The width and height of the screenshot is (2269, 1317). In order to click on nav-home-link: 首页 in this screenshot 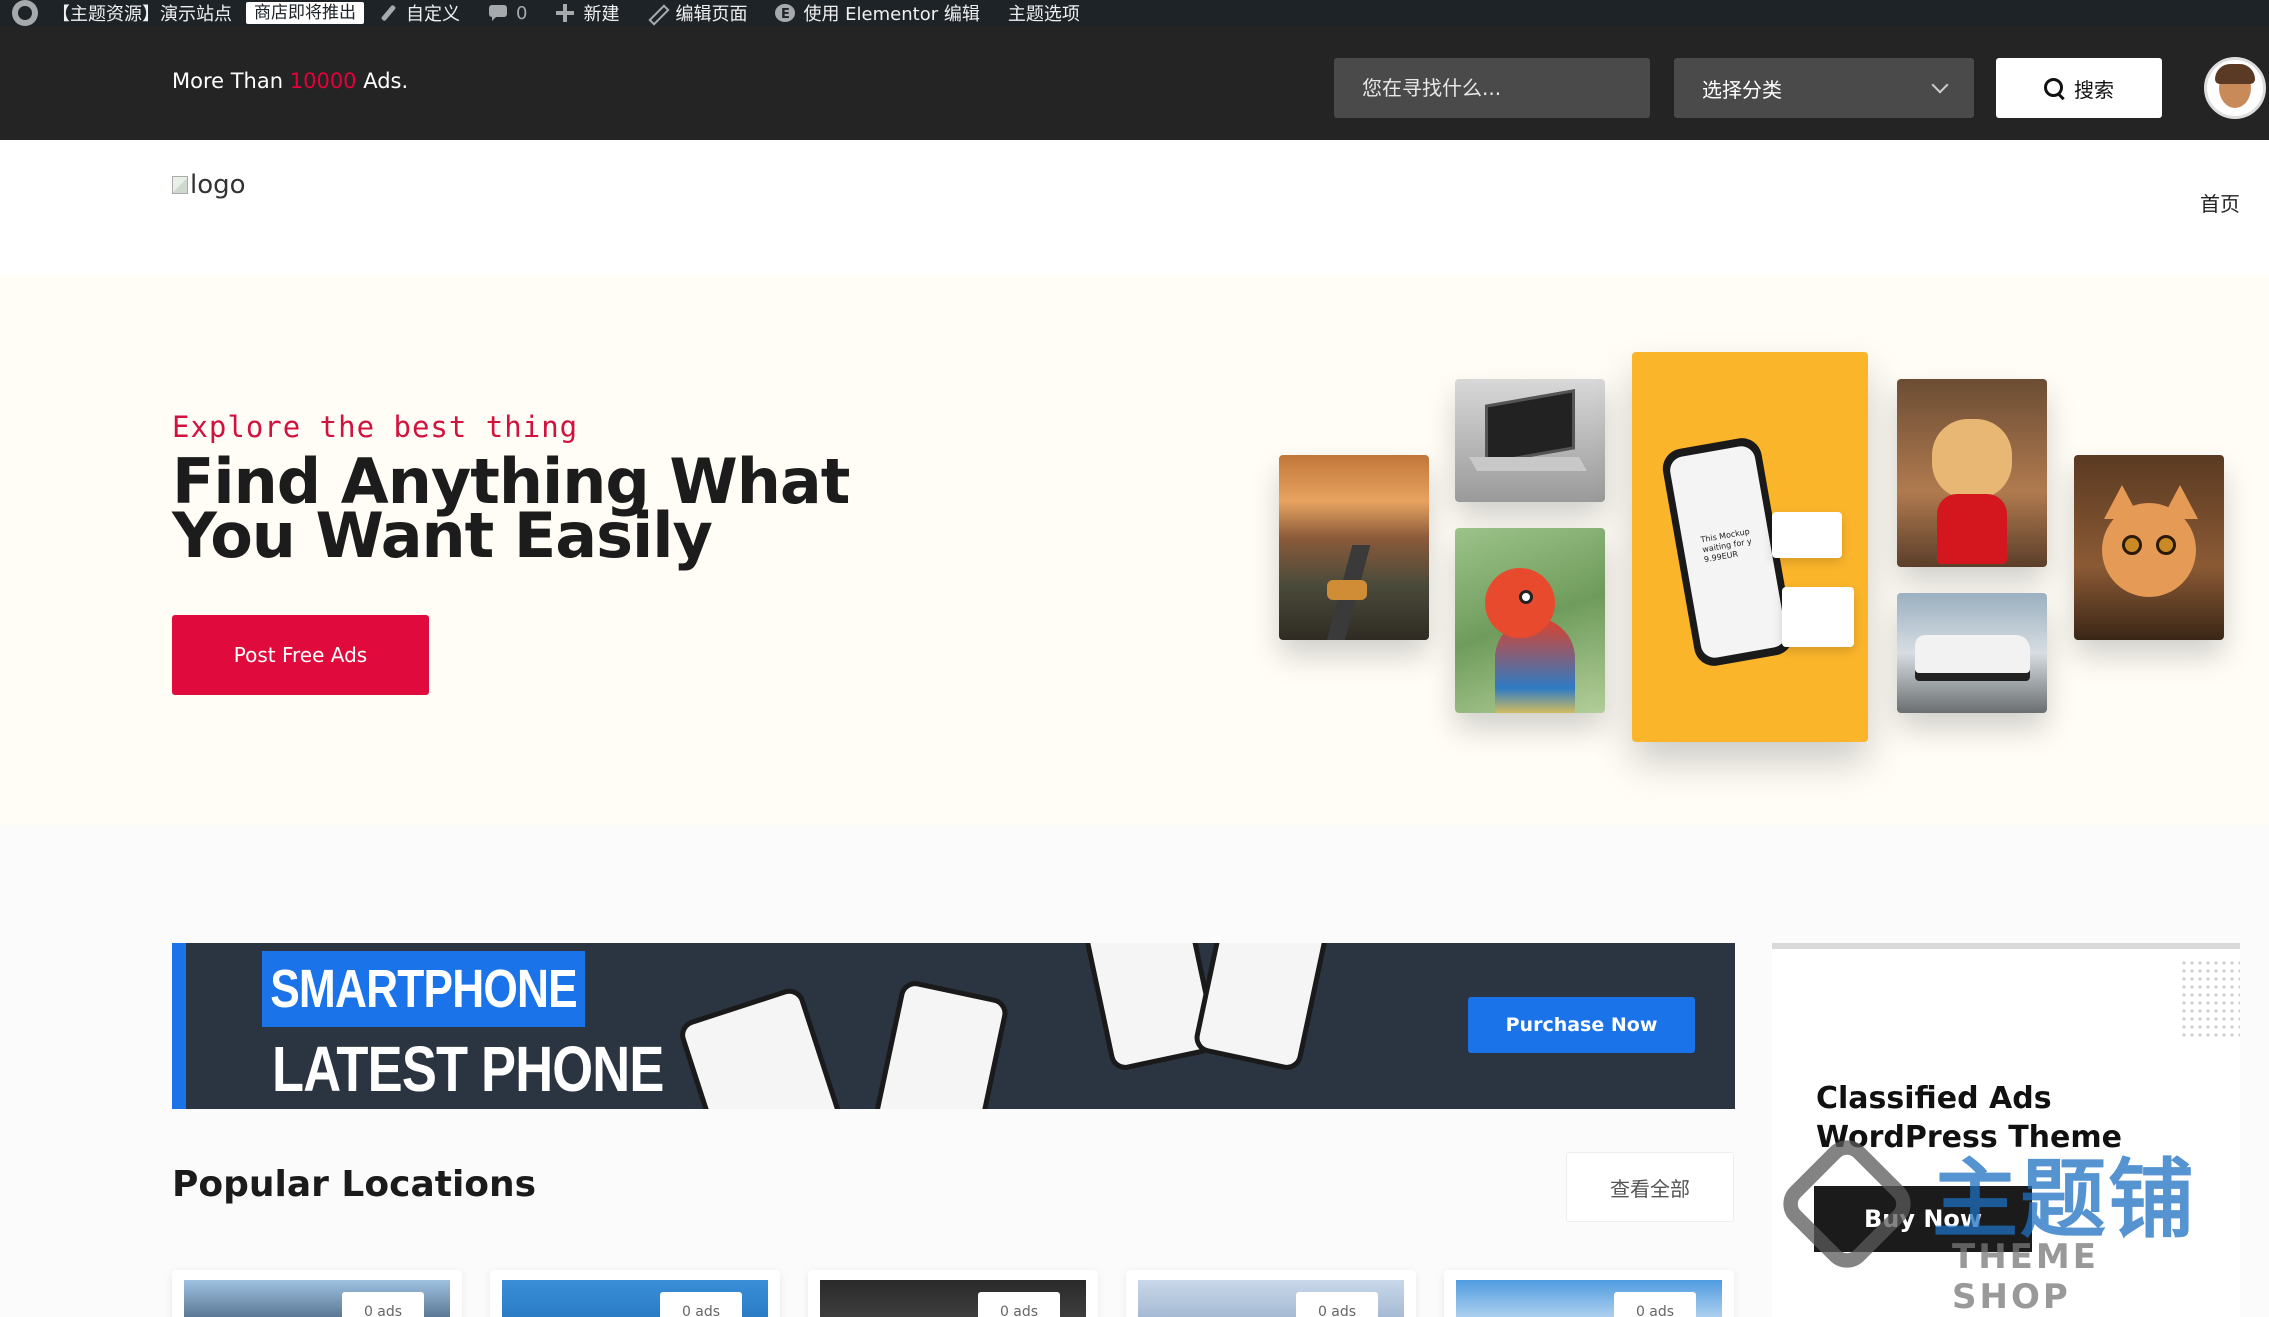, I will do `click(2220, 202)`.